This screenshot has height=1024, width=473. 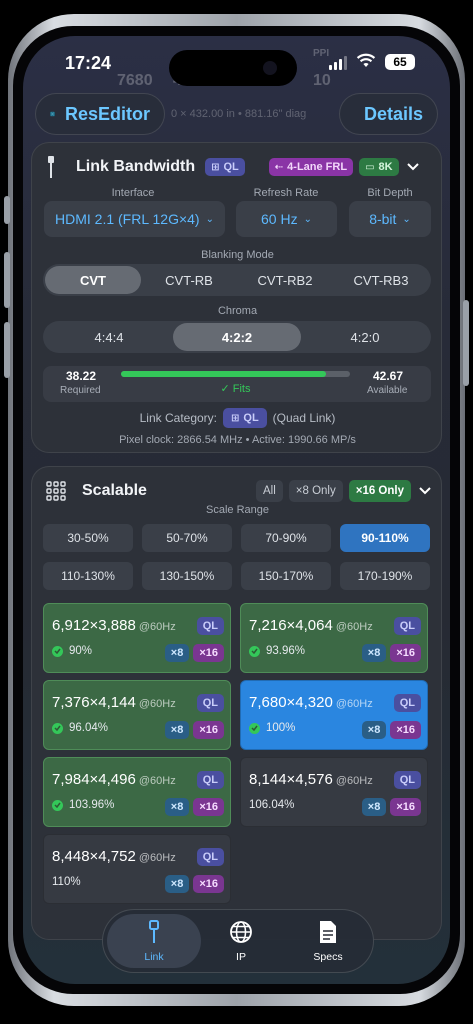 What do you see at coordinates (81, 376) in the screenshot?
I see `required-value: 38.22` at bounding box center [81, 376].